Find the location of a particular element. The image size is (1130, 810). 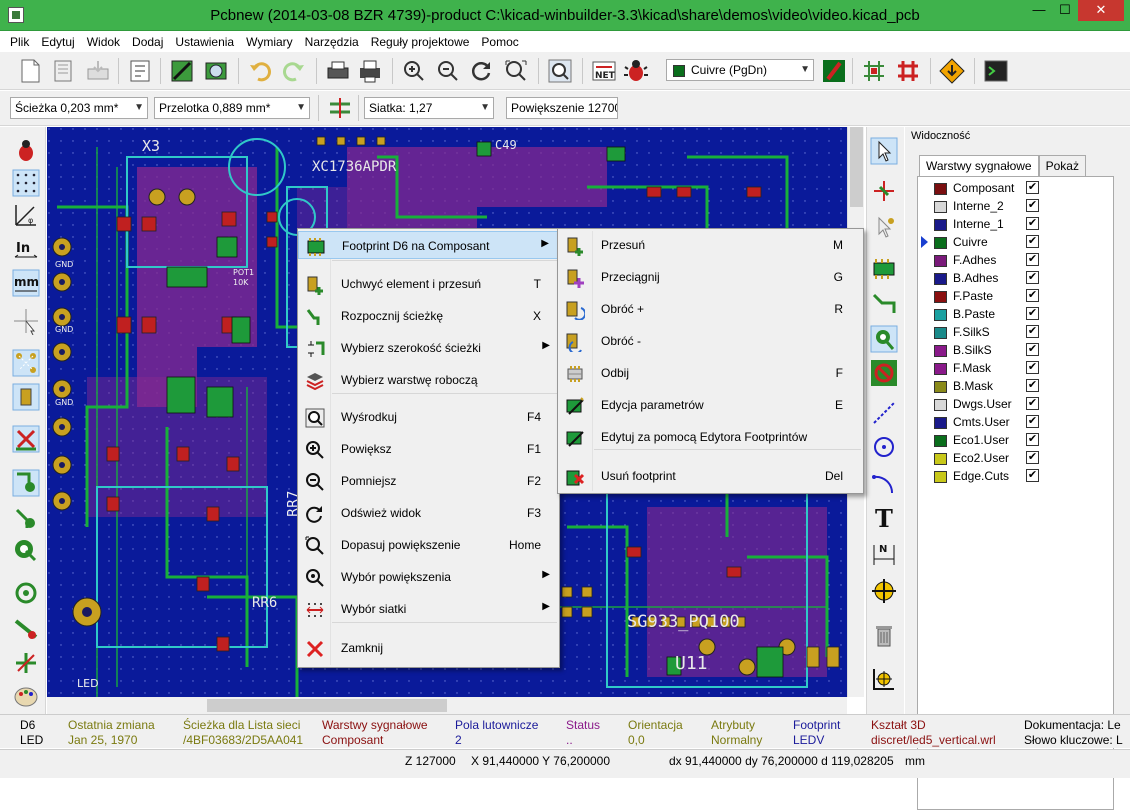

grid-select: Siatka: 1,27 ▼ is located at coordinates (429, 108).